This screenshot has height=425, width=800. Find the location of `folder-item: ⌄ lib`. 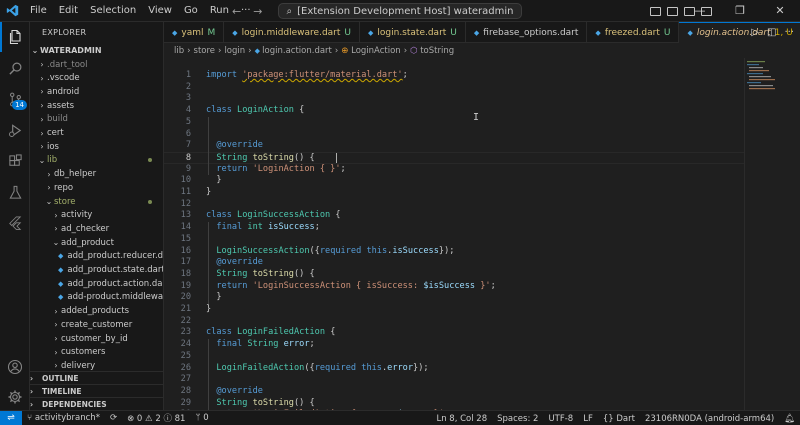

folder-item: ⌄ lib is located at coordinates (96, 161).